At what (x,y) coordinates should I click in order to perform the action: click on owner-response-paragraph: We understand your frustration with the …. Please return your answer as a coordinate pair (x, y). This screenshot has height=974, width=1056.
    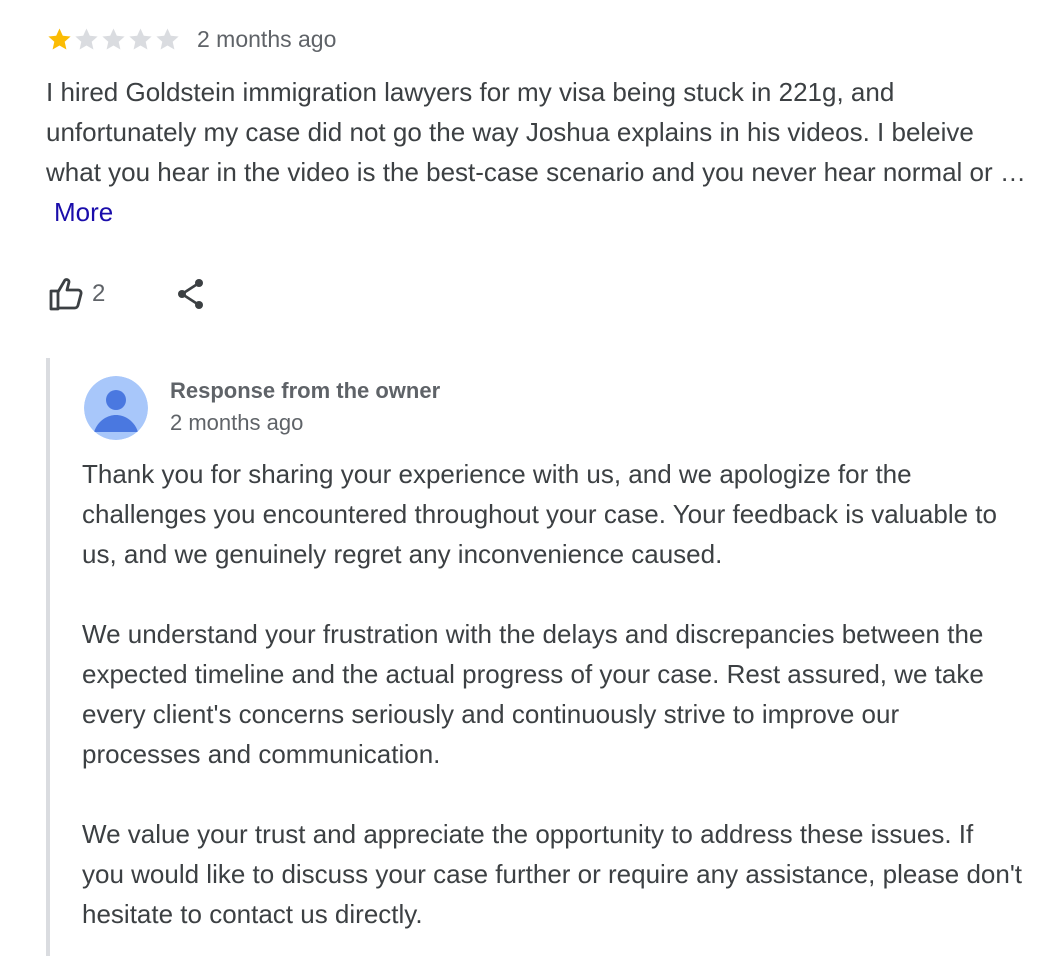
    Looking at the image, I should click on (533, 694).